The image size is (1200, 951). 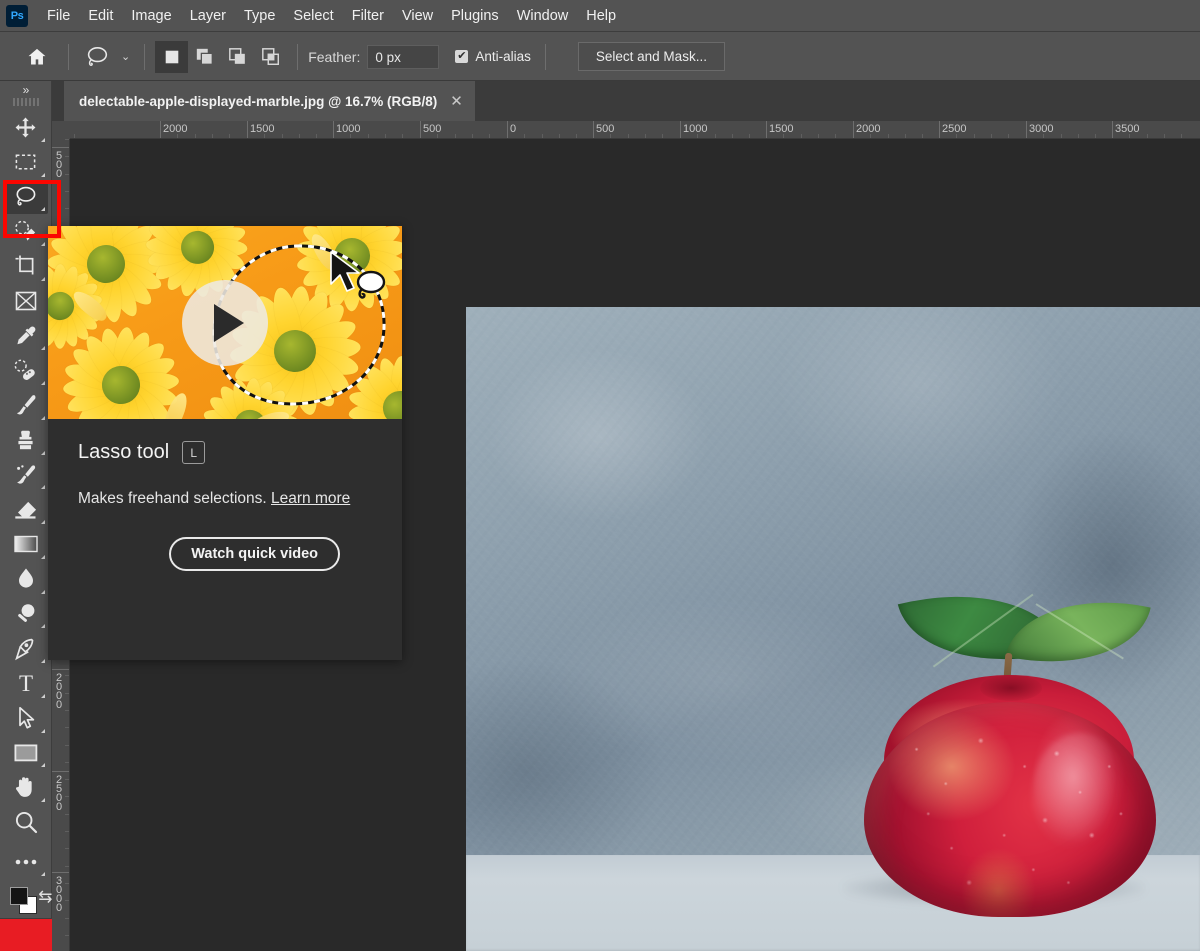 I want to click on close-icon: ✕, so click(x=456, y=101).